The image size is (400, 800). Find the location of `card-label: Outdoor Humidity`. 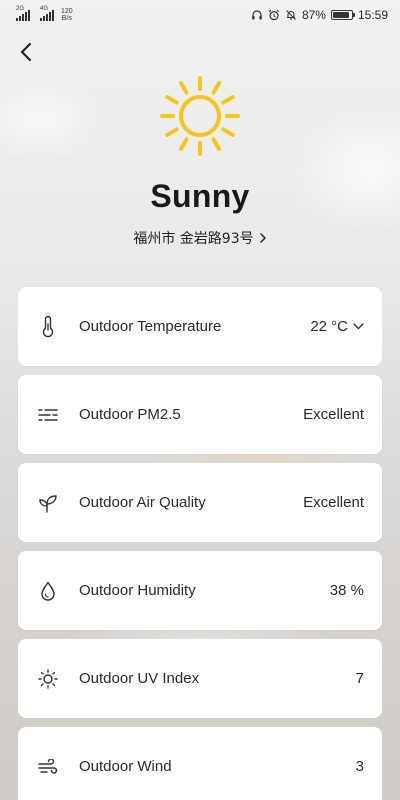

card-label: Outdoor Humidity is located at coordinates (137, 590).